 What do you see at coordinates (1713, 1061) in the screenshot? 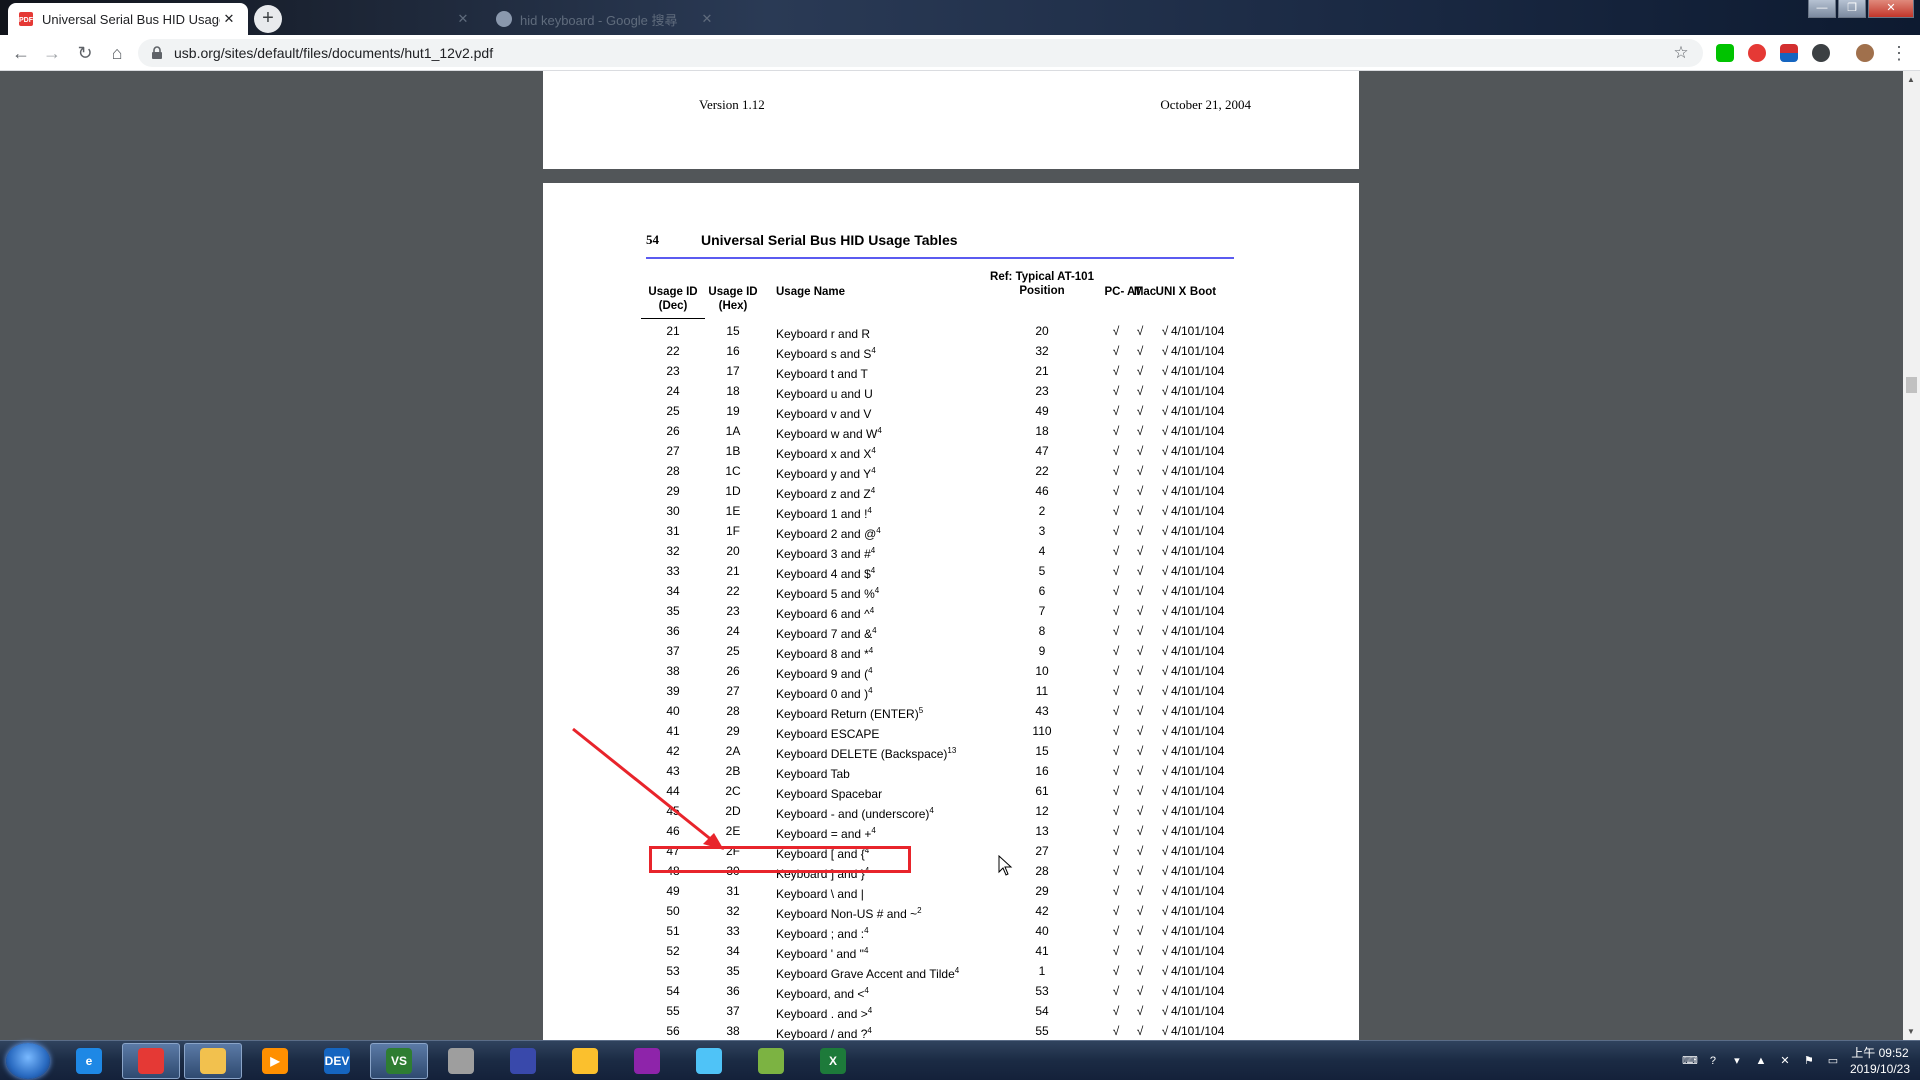
I see `help-icon: ?` at bounding box center [1713, 1061].